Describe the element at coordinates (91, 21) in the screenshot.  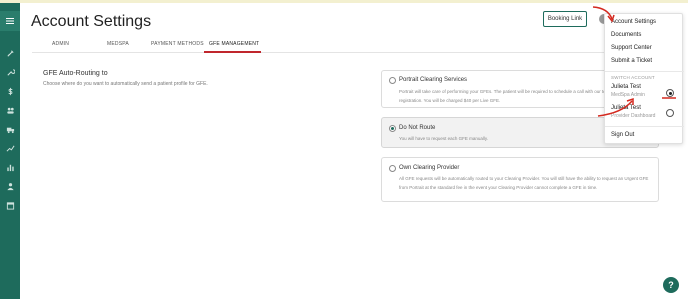
I see `page-title: Account Settings` at that location.